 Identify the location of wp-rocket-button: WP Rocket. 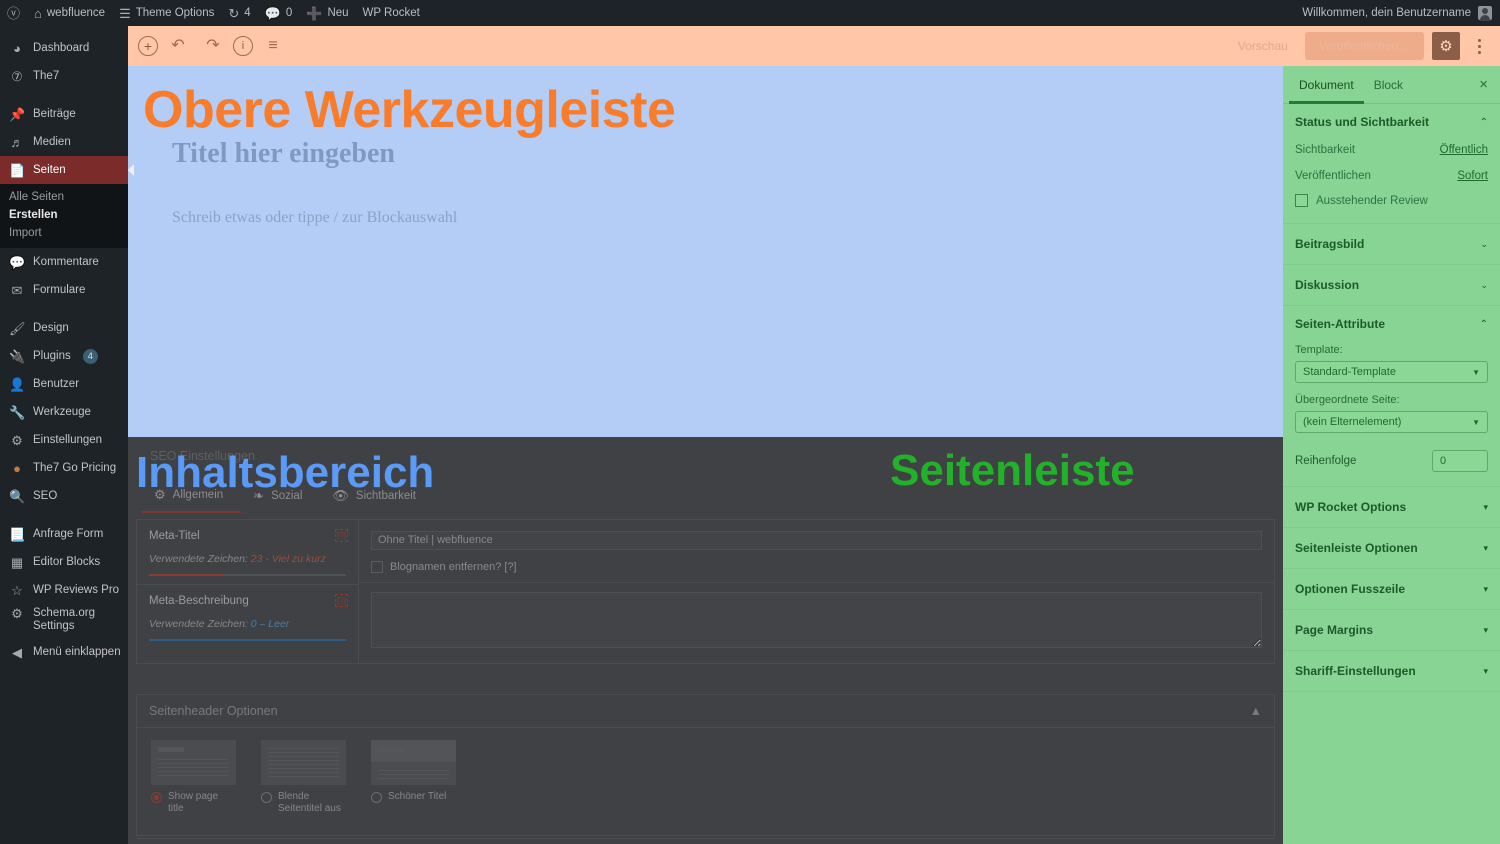
(391, 13).